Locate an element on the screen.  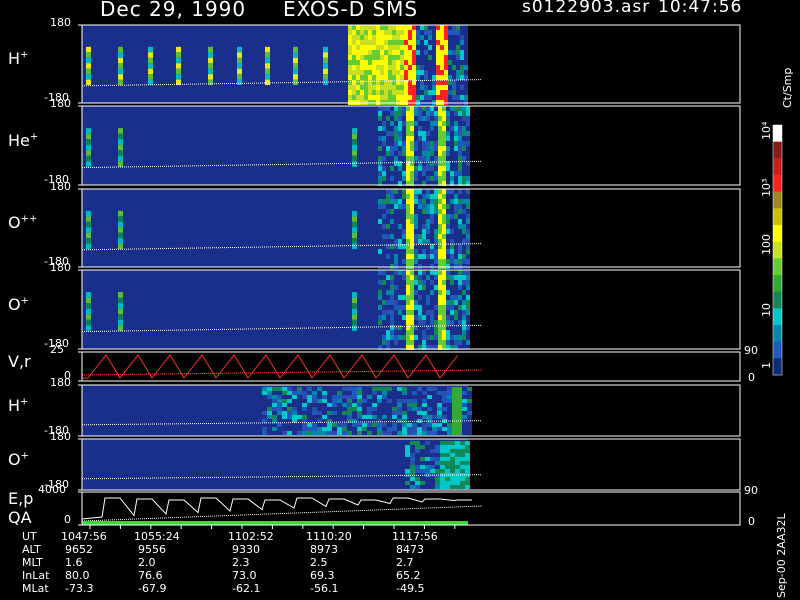
footer-row-name: InLat is located at coordinates (36, 575).